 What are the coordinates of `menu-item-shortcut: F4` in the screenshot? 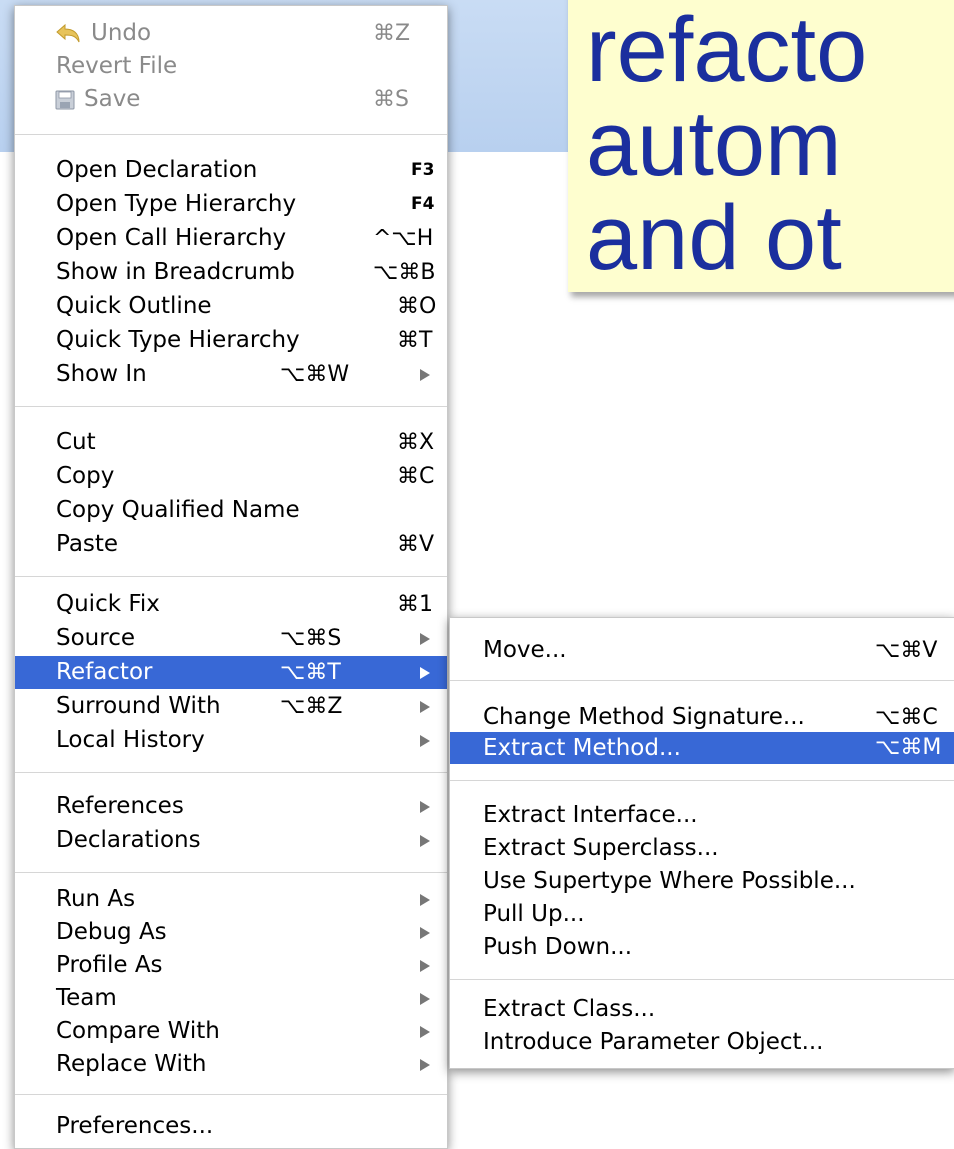 It's located at (423, 204).